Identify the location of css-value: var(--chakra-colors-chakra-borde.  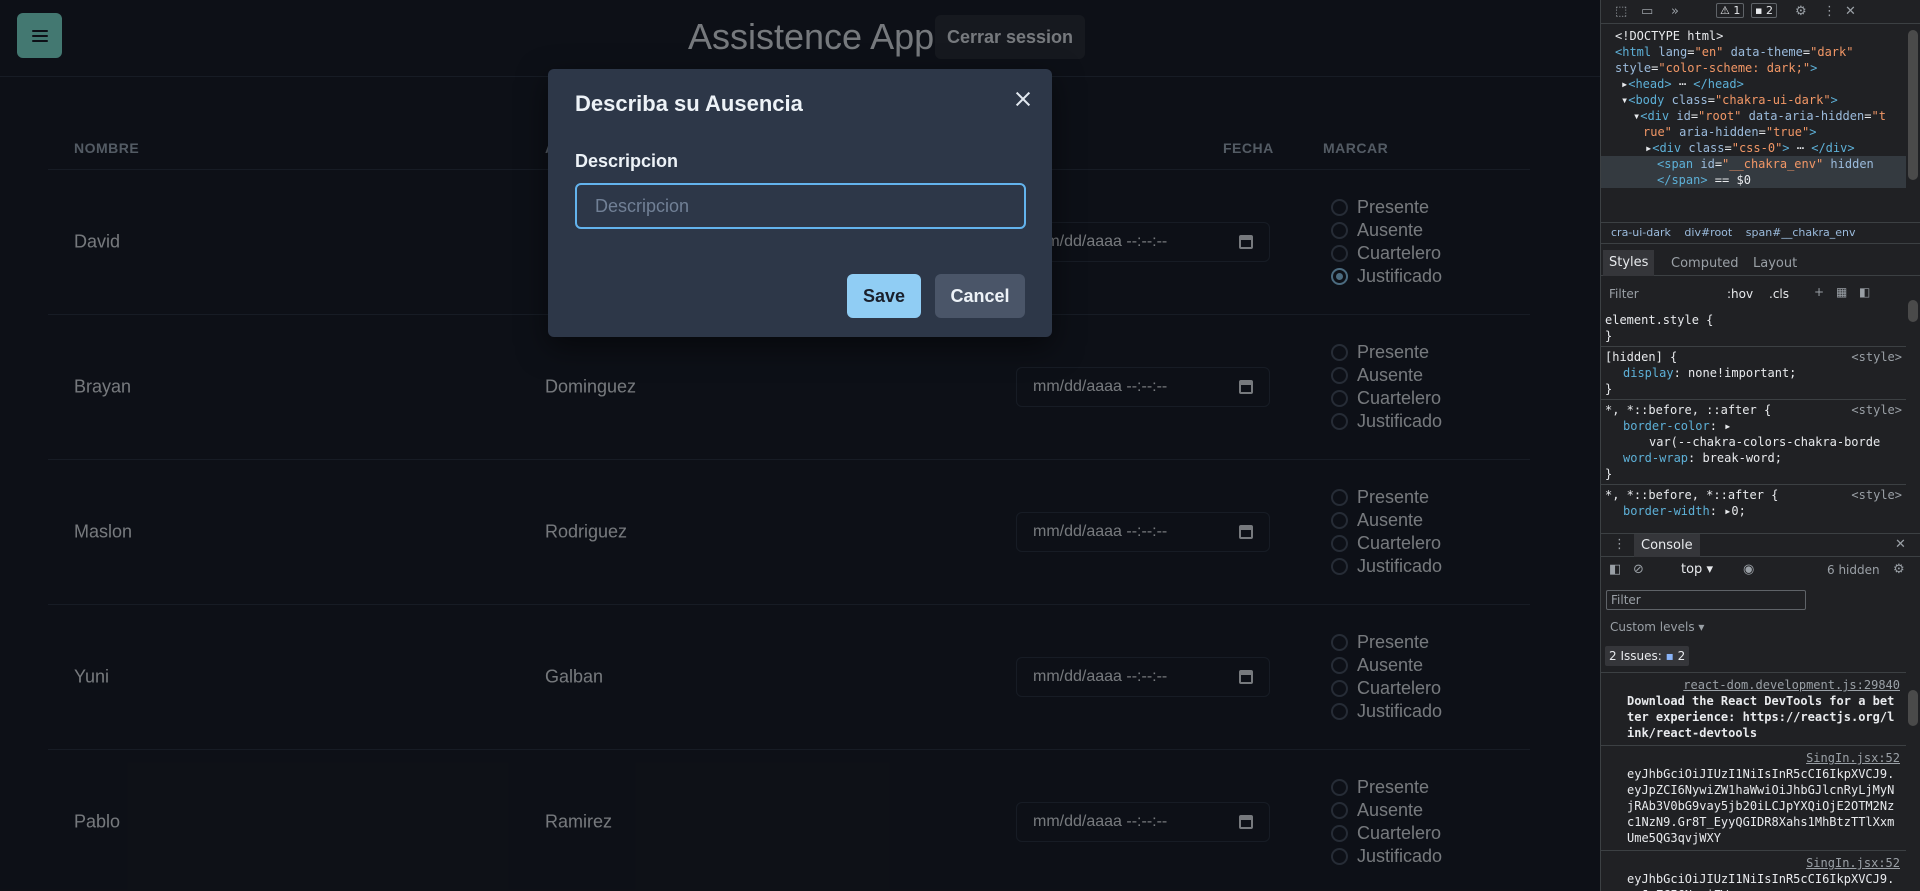
(1765, 442).